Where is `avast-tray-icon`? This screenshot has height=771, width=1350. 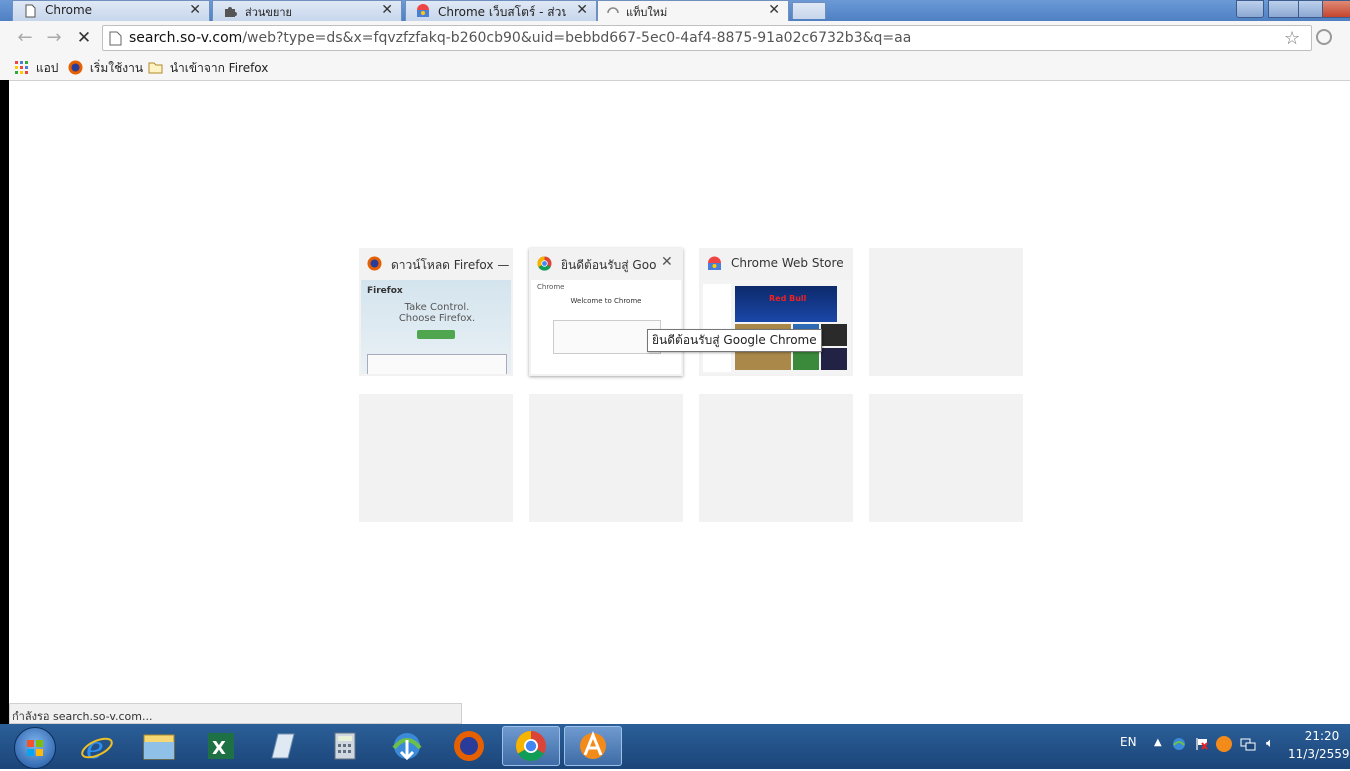
avast-tray-icon is located at coordinates (1224, 744).